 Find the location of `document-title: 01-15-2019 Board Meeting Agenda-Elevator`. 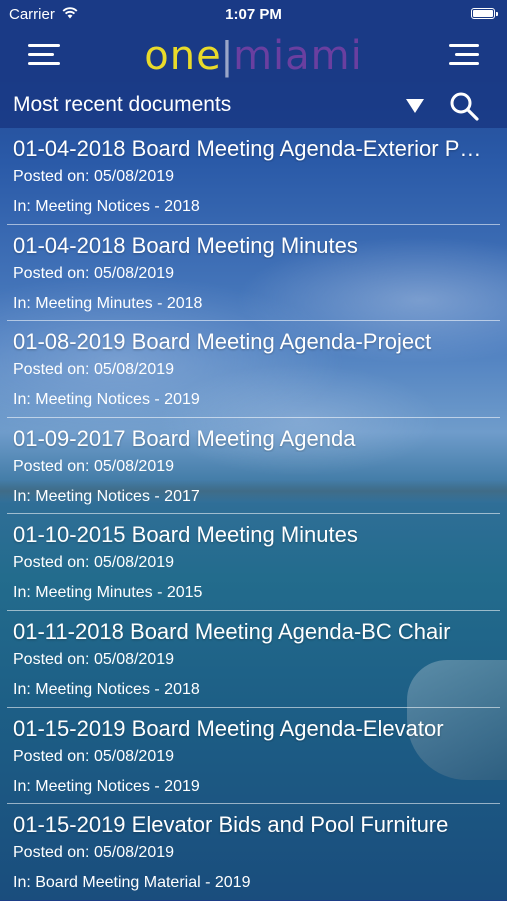

document-title: 01-15-2019 Board Meeting Agenda-Elevator is located at coordinates (228, 728).